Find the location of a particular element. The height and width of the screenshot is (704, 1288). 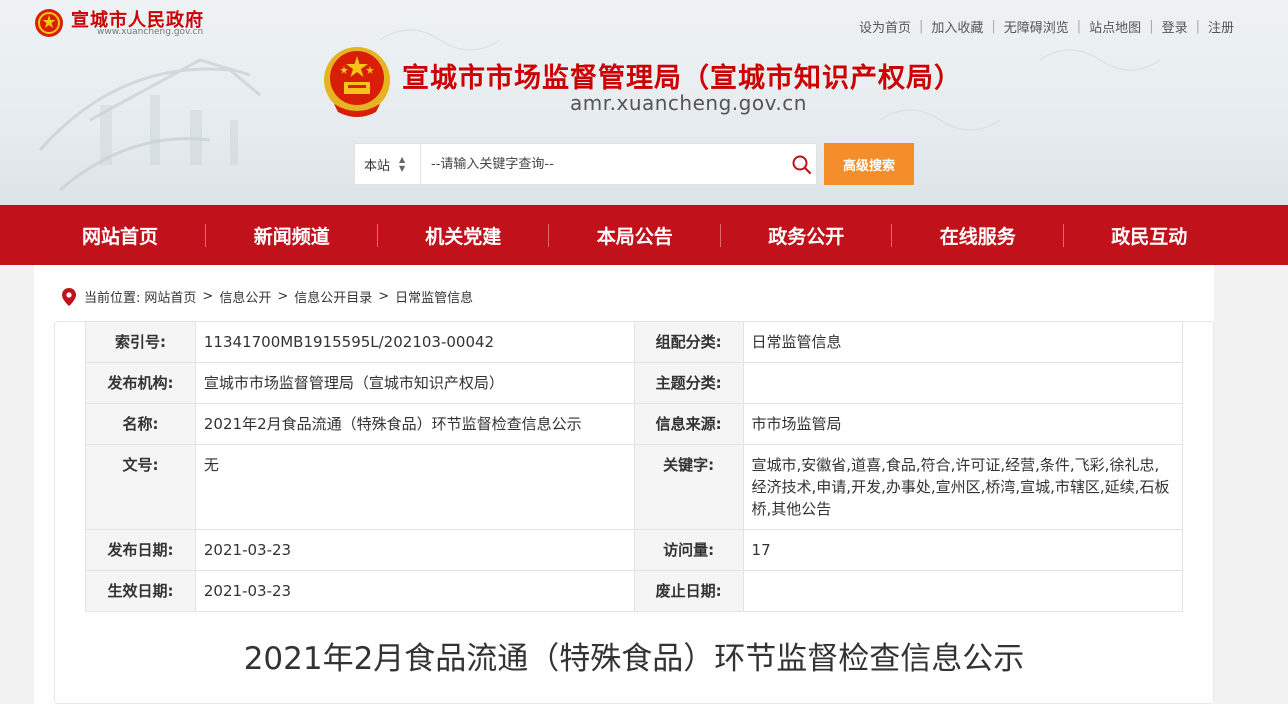

docno-label: 文号: is located at coordinates (140, 487).